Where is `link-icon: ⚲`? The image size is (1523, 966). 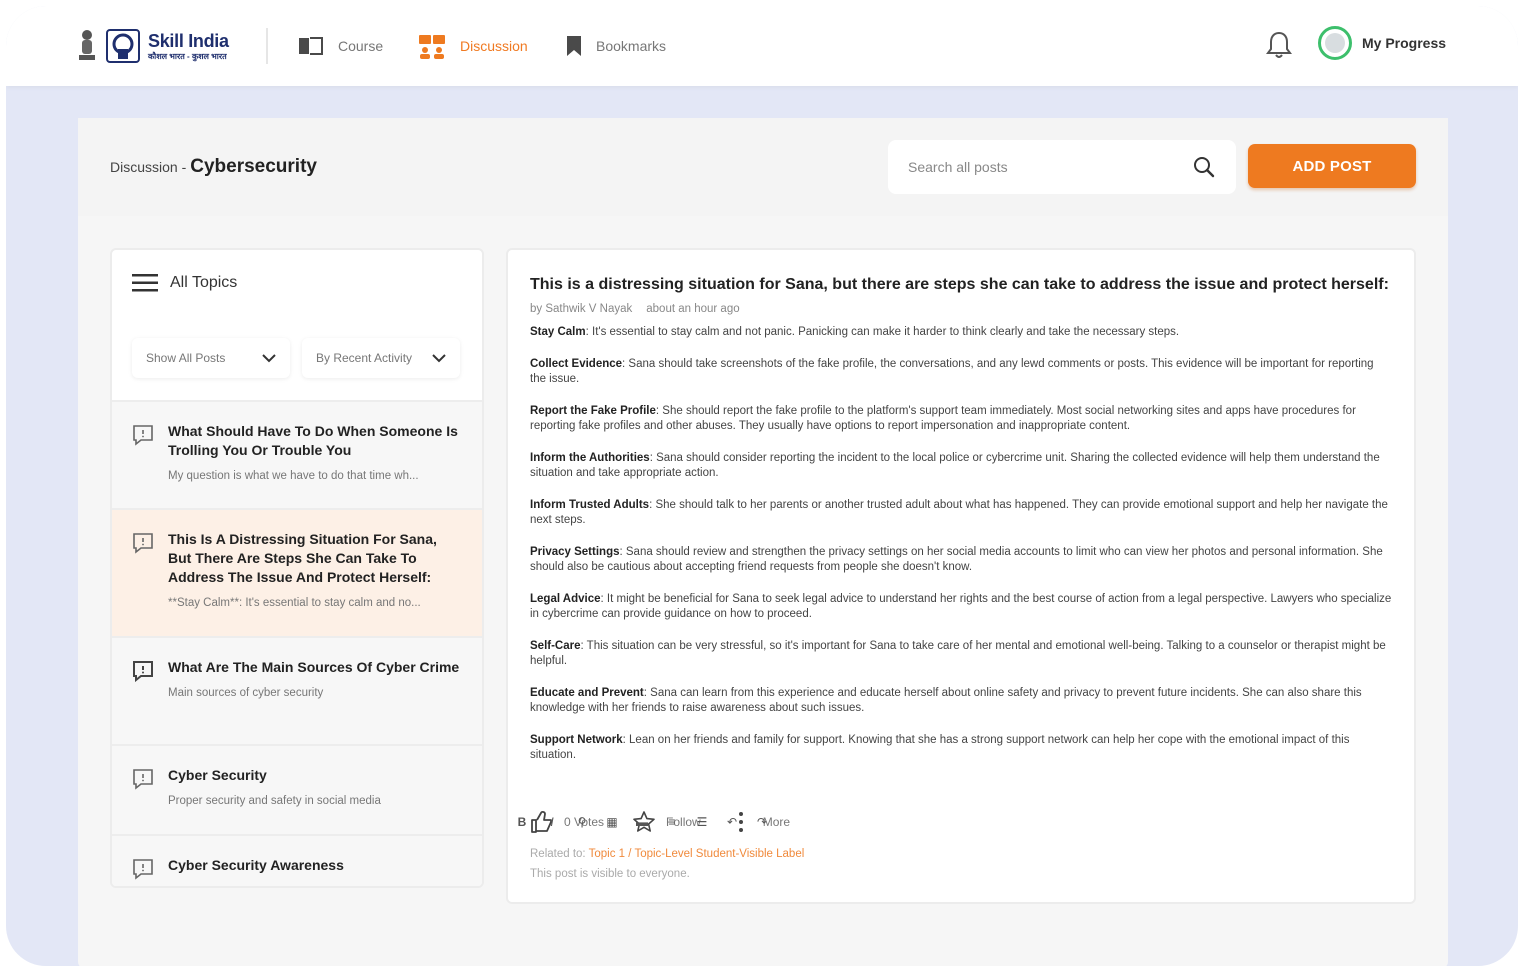 link-icon: ⚲ is located at coordinates (582, 822).